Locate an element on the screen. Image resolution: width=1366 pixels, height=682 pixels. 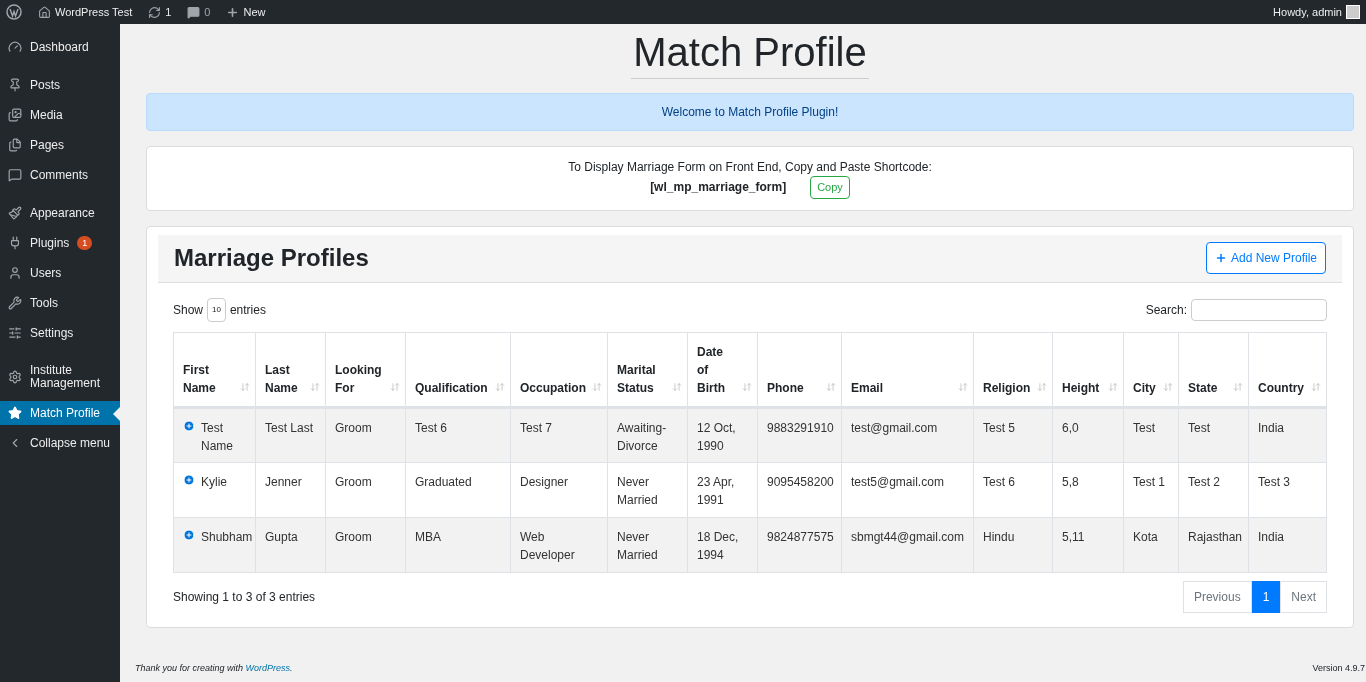
column-header: Marital Status is located at coordinates (647, 369).